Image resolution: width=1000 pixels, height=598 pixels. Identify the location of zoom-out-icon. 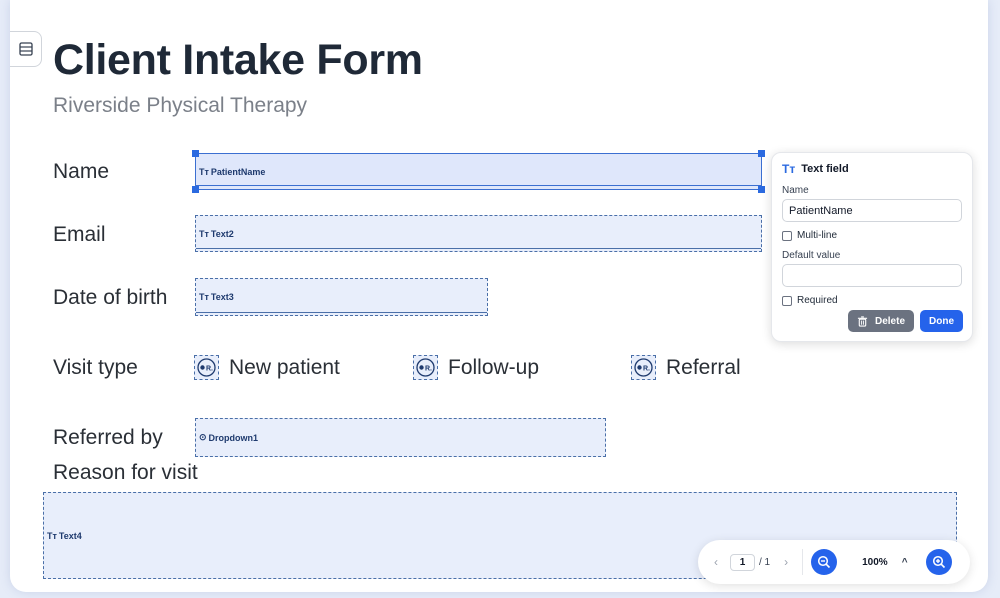
(824, 562).